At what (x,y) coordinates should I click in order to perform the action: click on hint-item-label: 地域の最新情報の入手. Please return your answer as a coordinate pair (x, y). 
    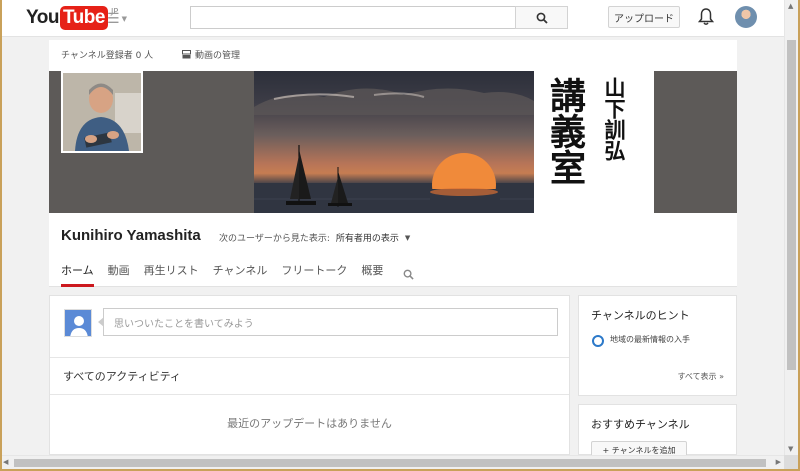
    Looking at the image, I should click on (650, 339).